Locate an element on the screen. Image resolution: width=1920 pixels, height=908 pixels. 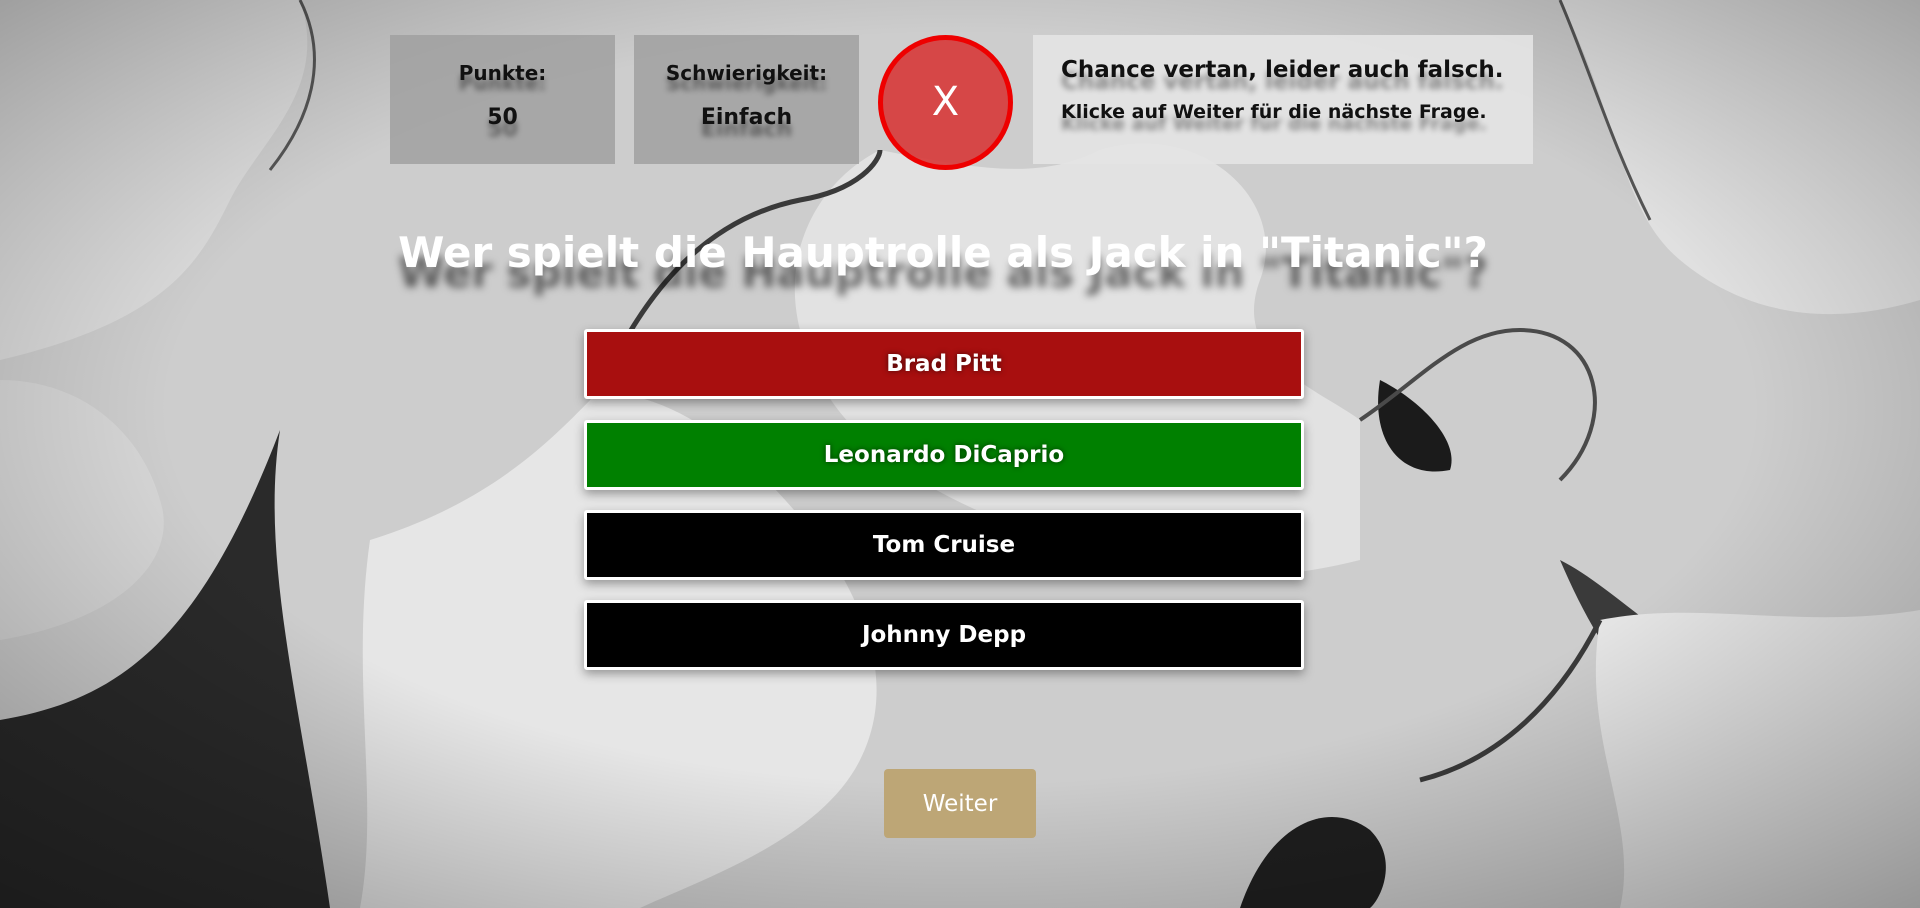
difficulty-value: Einfach is located at coordinates (746, 117).